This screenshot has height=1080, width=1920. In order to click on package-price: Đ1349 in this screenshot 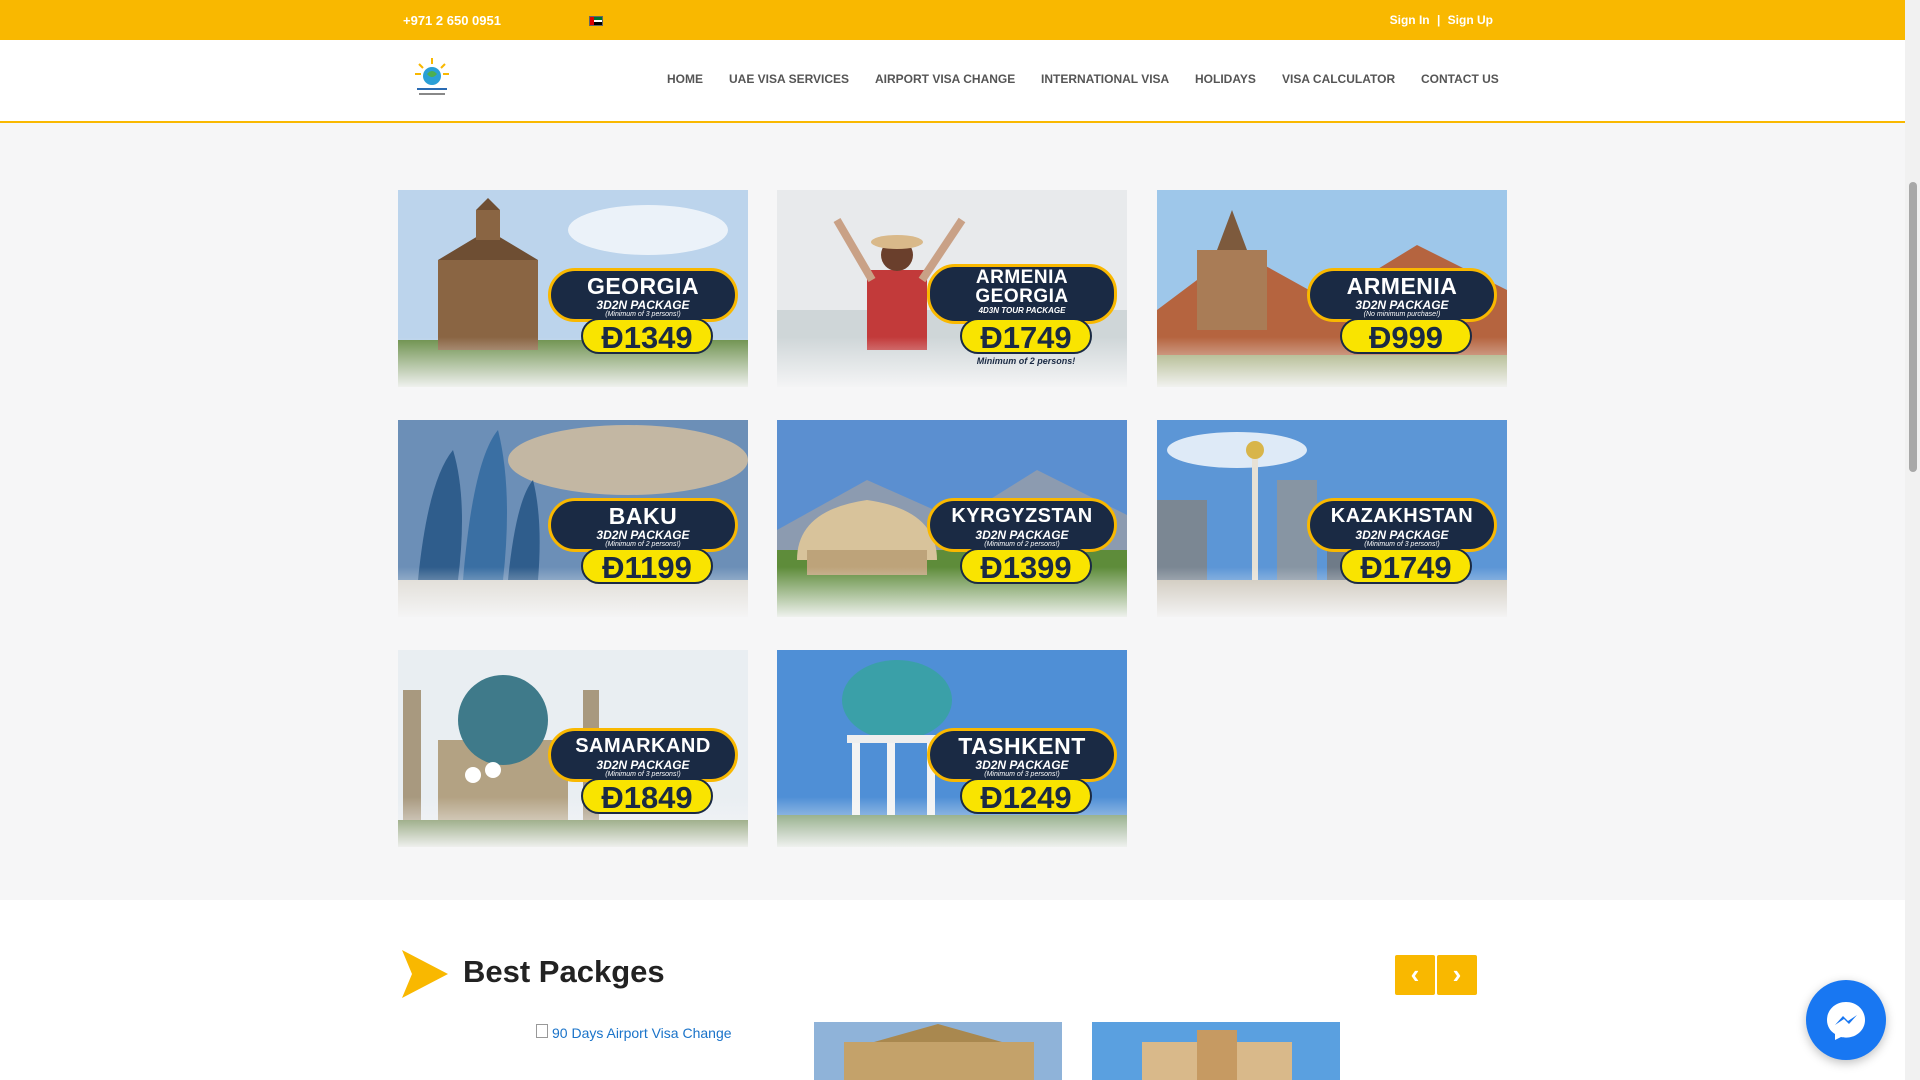, I will do `click(647, 336)`.